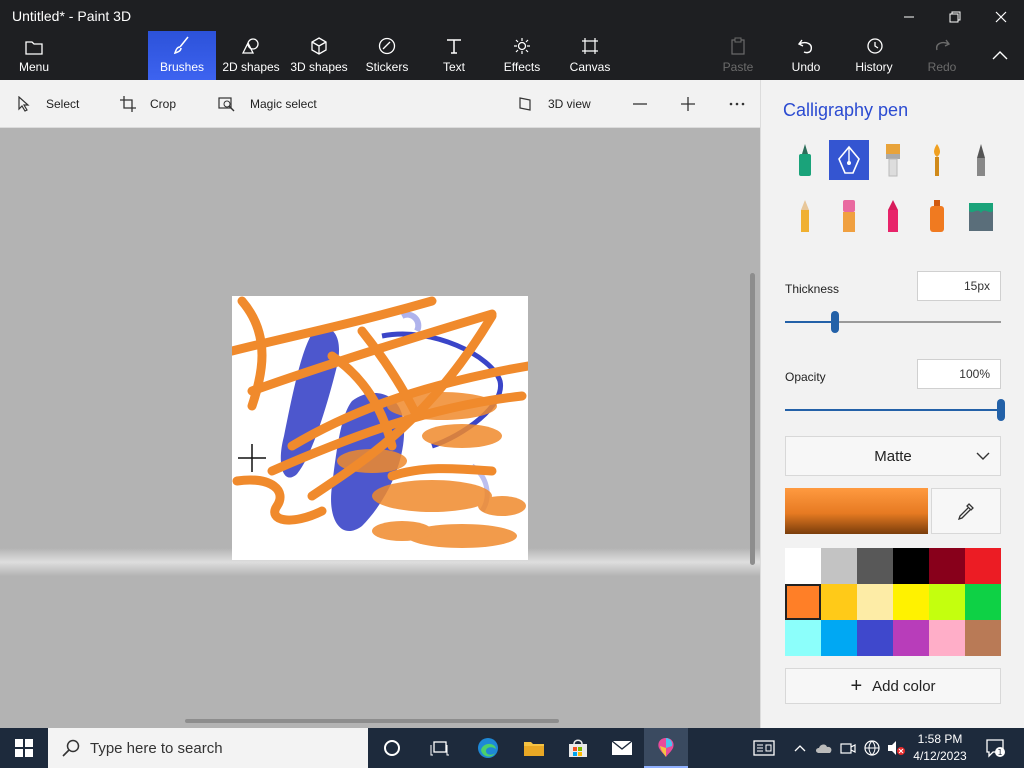  I want to click on window-title: Untitled* - Paint 3D, so click(72, 16).